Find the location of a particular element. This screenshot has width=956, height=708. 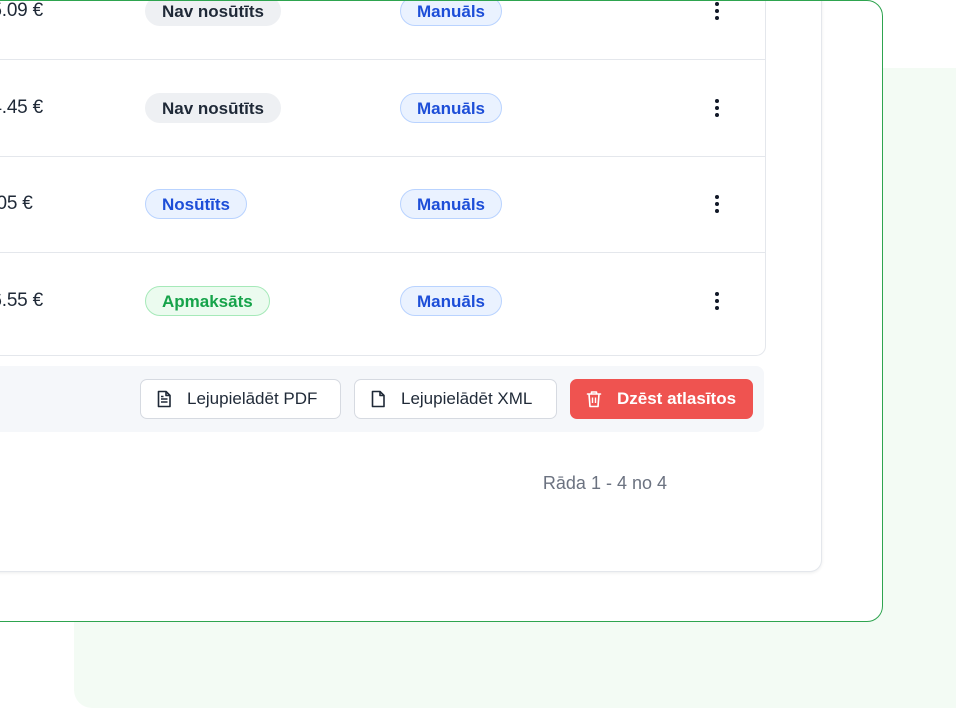

status-badge: Apmaksāts is located at coordinates (207, 301).